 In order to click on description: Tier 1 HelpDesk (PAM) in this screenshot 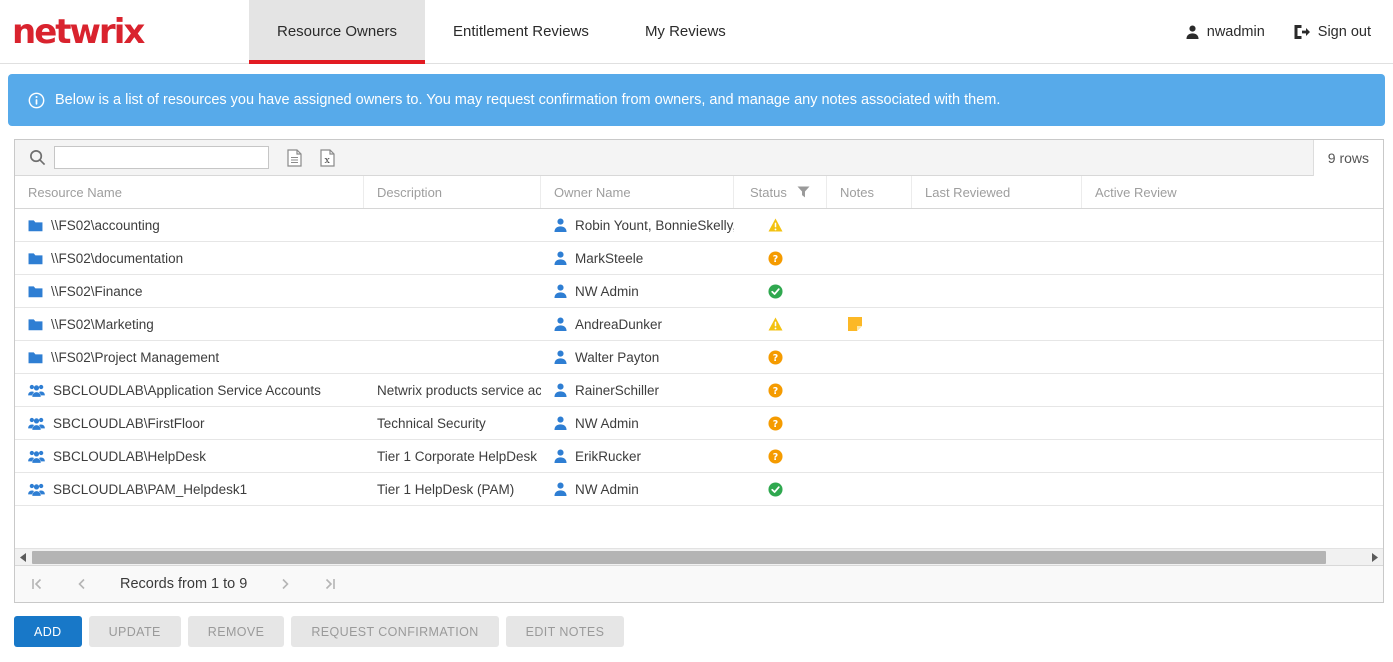, I will do `click(446, 489)`.